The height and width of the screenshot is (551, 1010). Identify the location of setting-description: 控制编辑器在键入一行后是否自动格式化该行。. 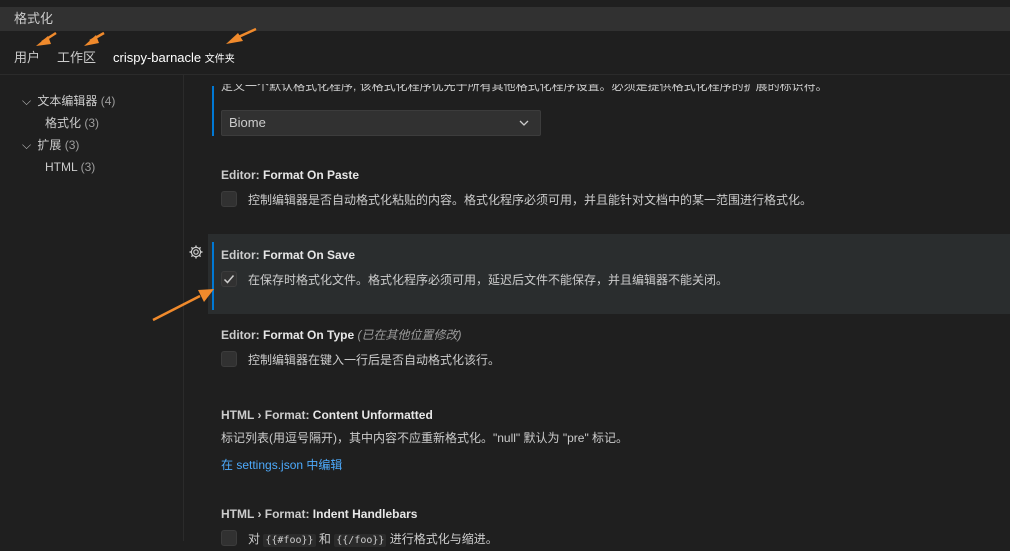
(374, 360).